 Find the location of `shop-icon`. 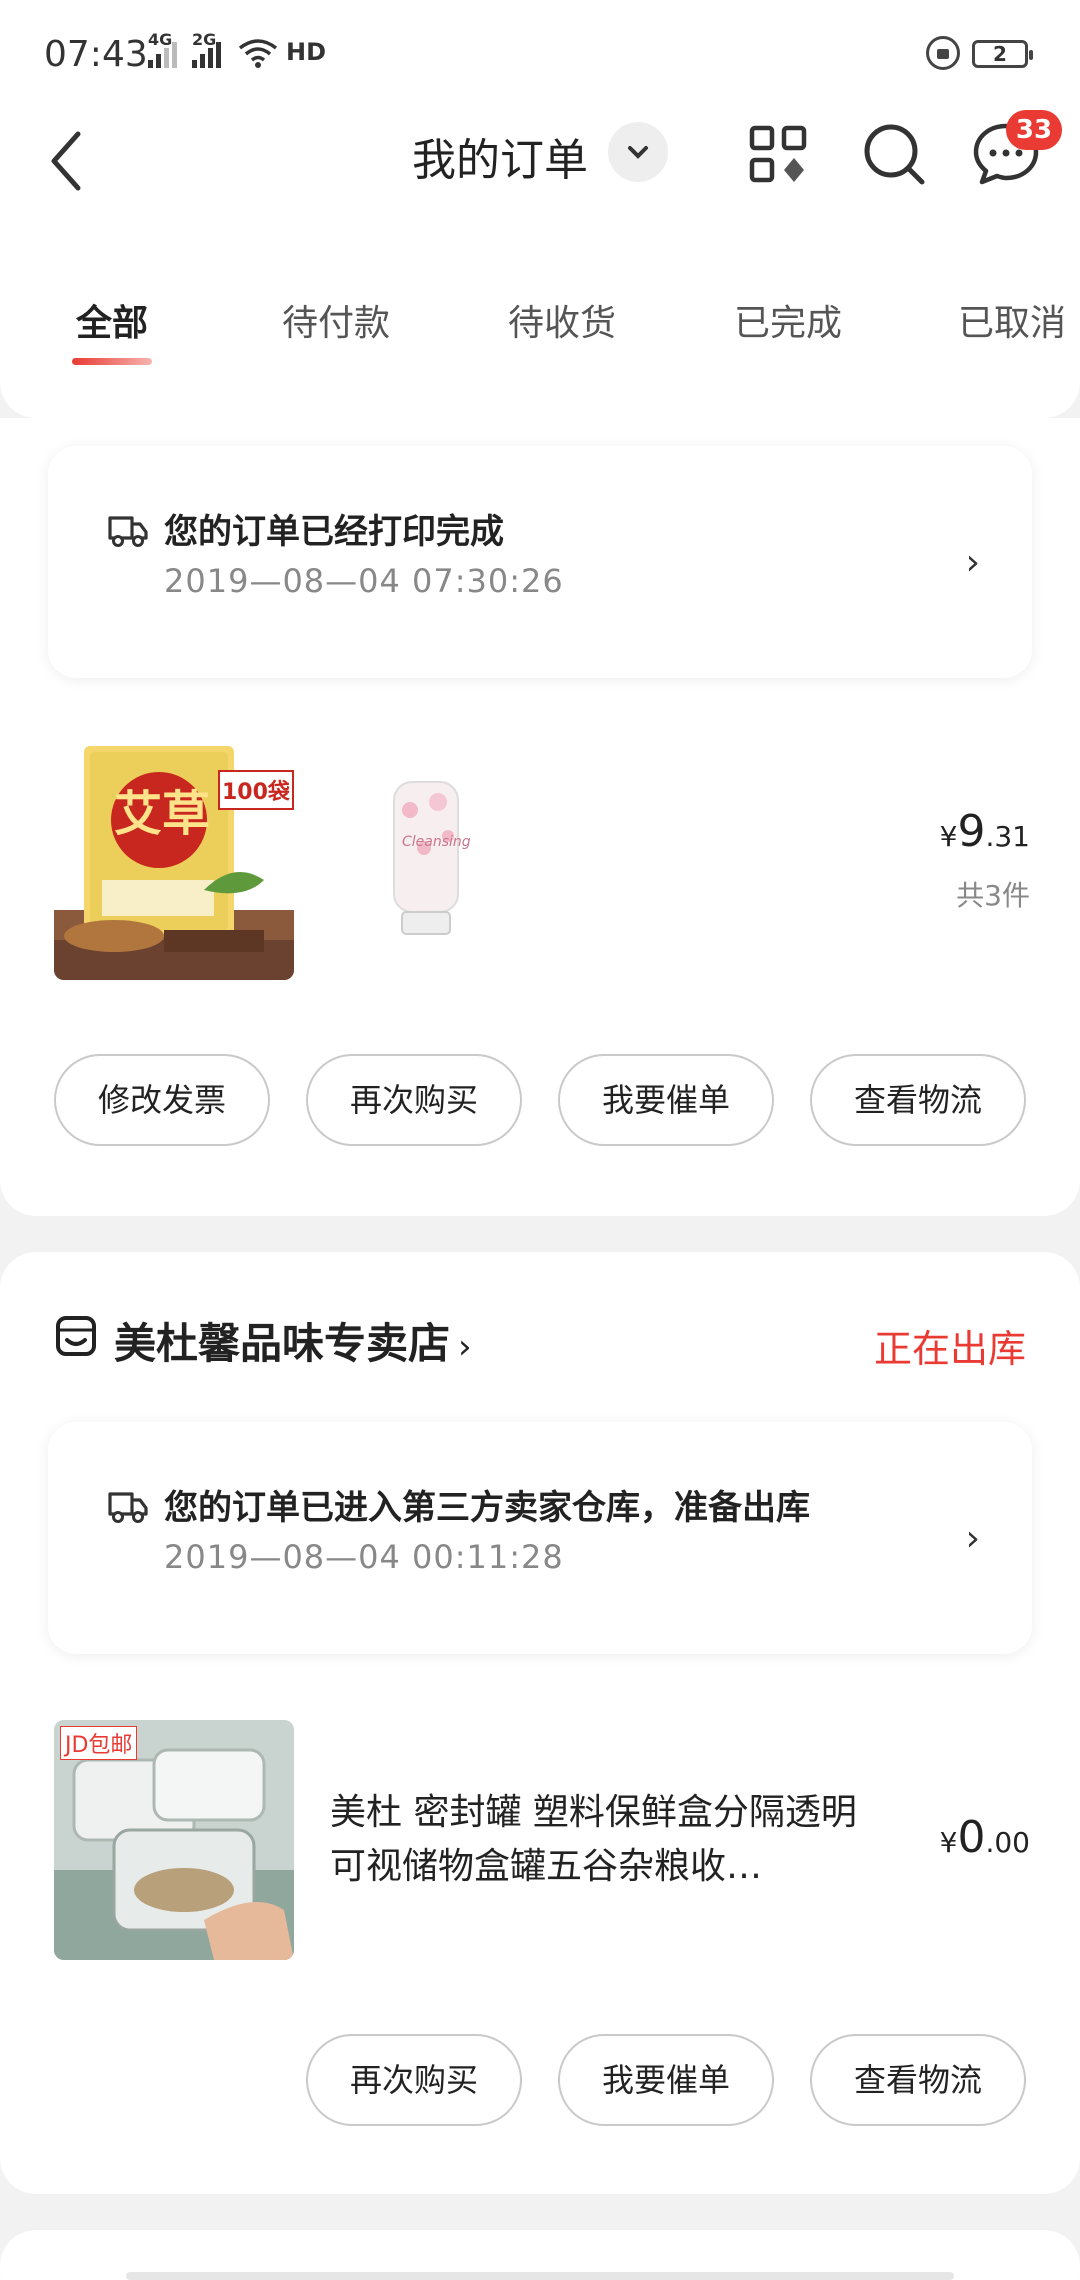

shop-icon is located at coordinates (76, 1336).